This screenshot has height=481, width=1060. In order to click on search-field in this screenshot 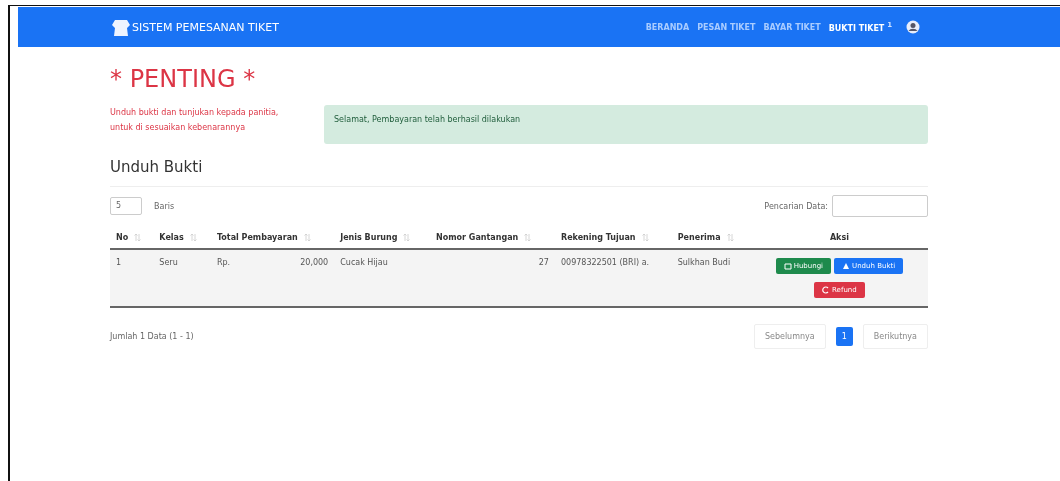, I will do `click(880, 206)`.